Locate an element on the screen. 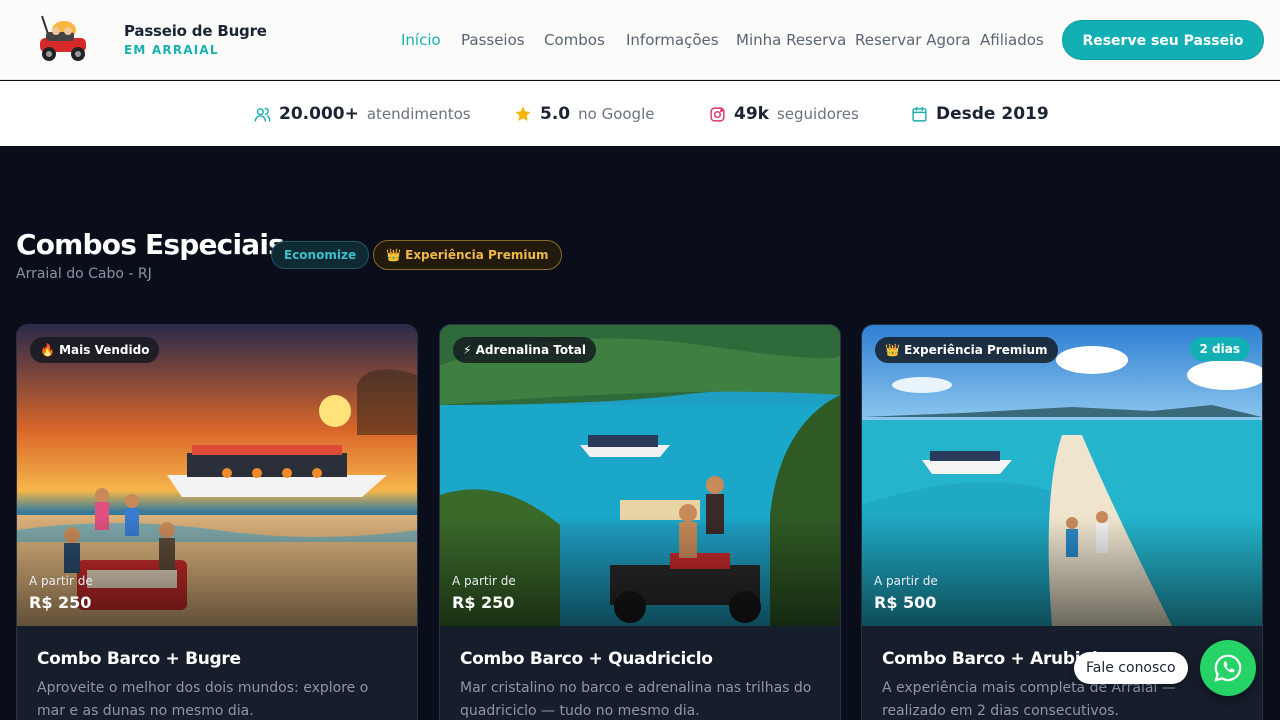 The image size is (1280, 720). reserve-button: Reserve seu Passeio is located at coordinates (1163, 40).